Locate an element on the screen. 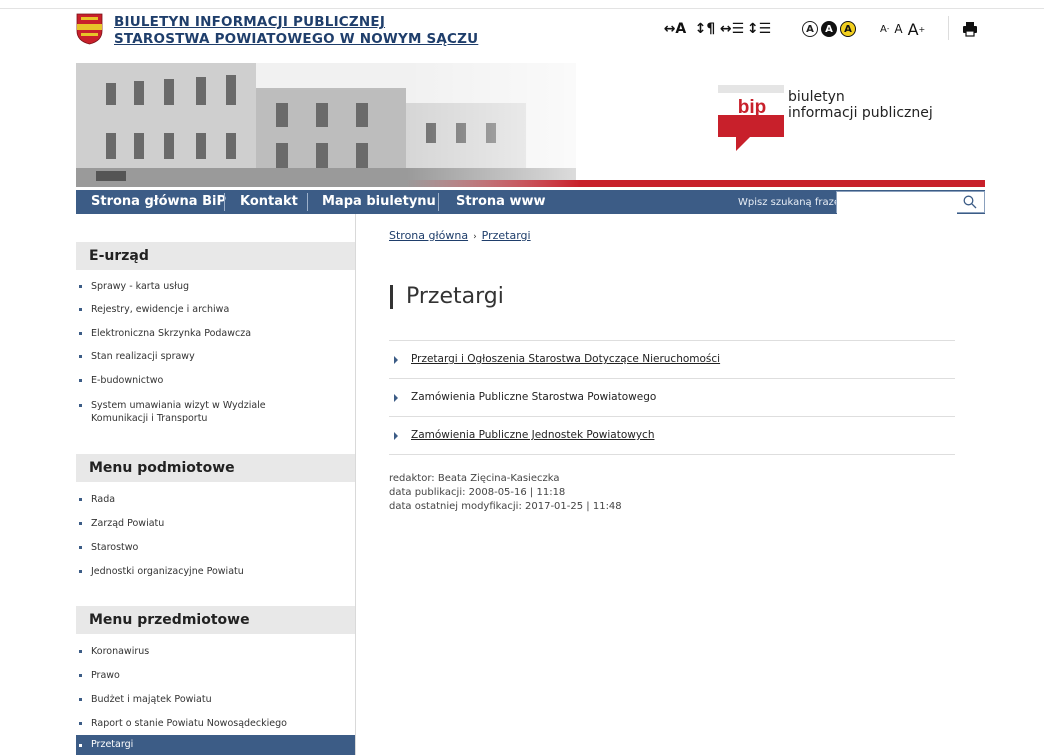 The width and height of the screenshot is (1044, 755). bip-logo-text: bip is located at coordinates (752, 107).